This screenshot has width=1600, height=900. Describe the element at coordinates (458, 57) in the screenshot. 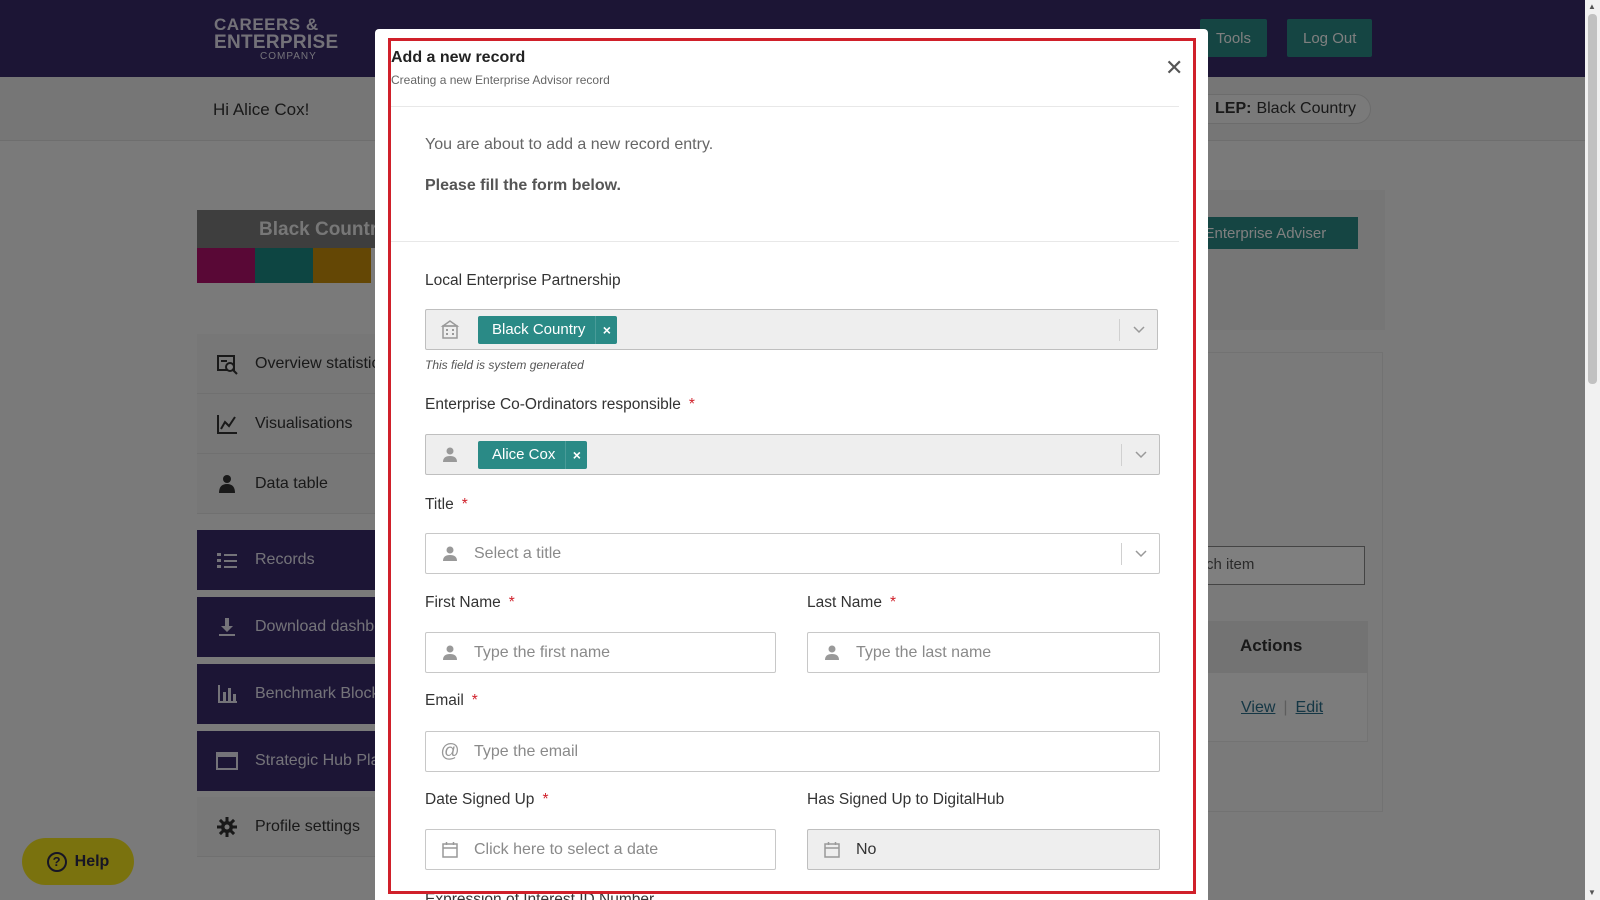

I see `modal-title: Add a new record` at that location.